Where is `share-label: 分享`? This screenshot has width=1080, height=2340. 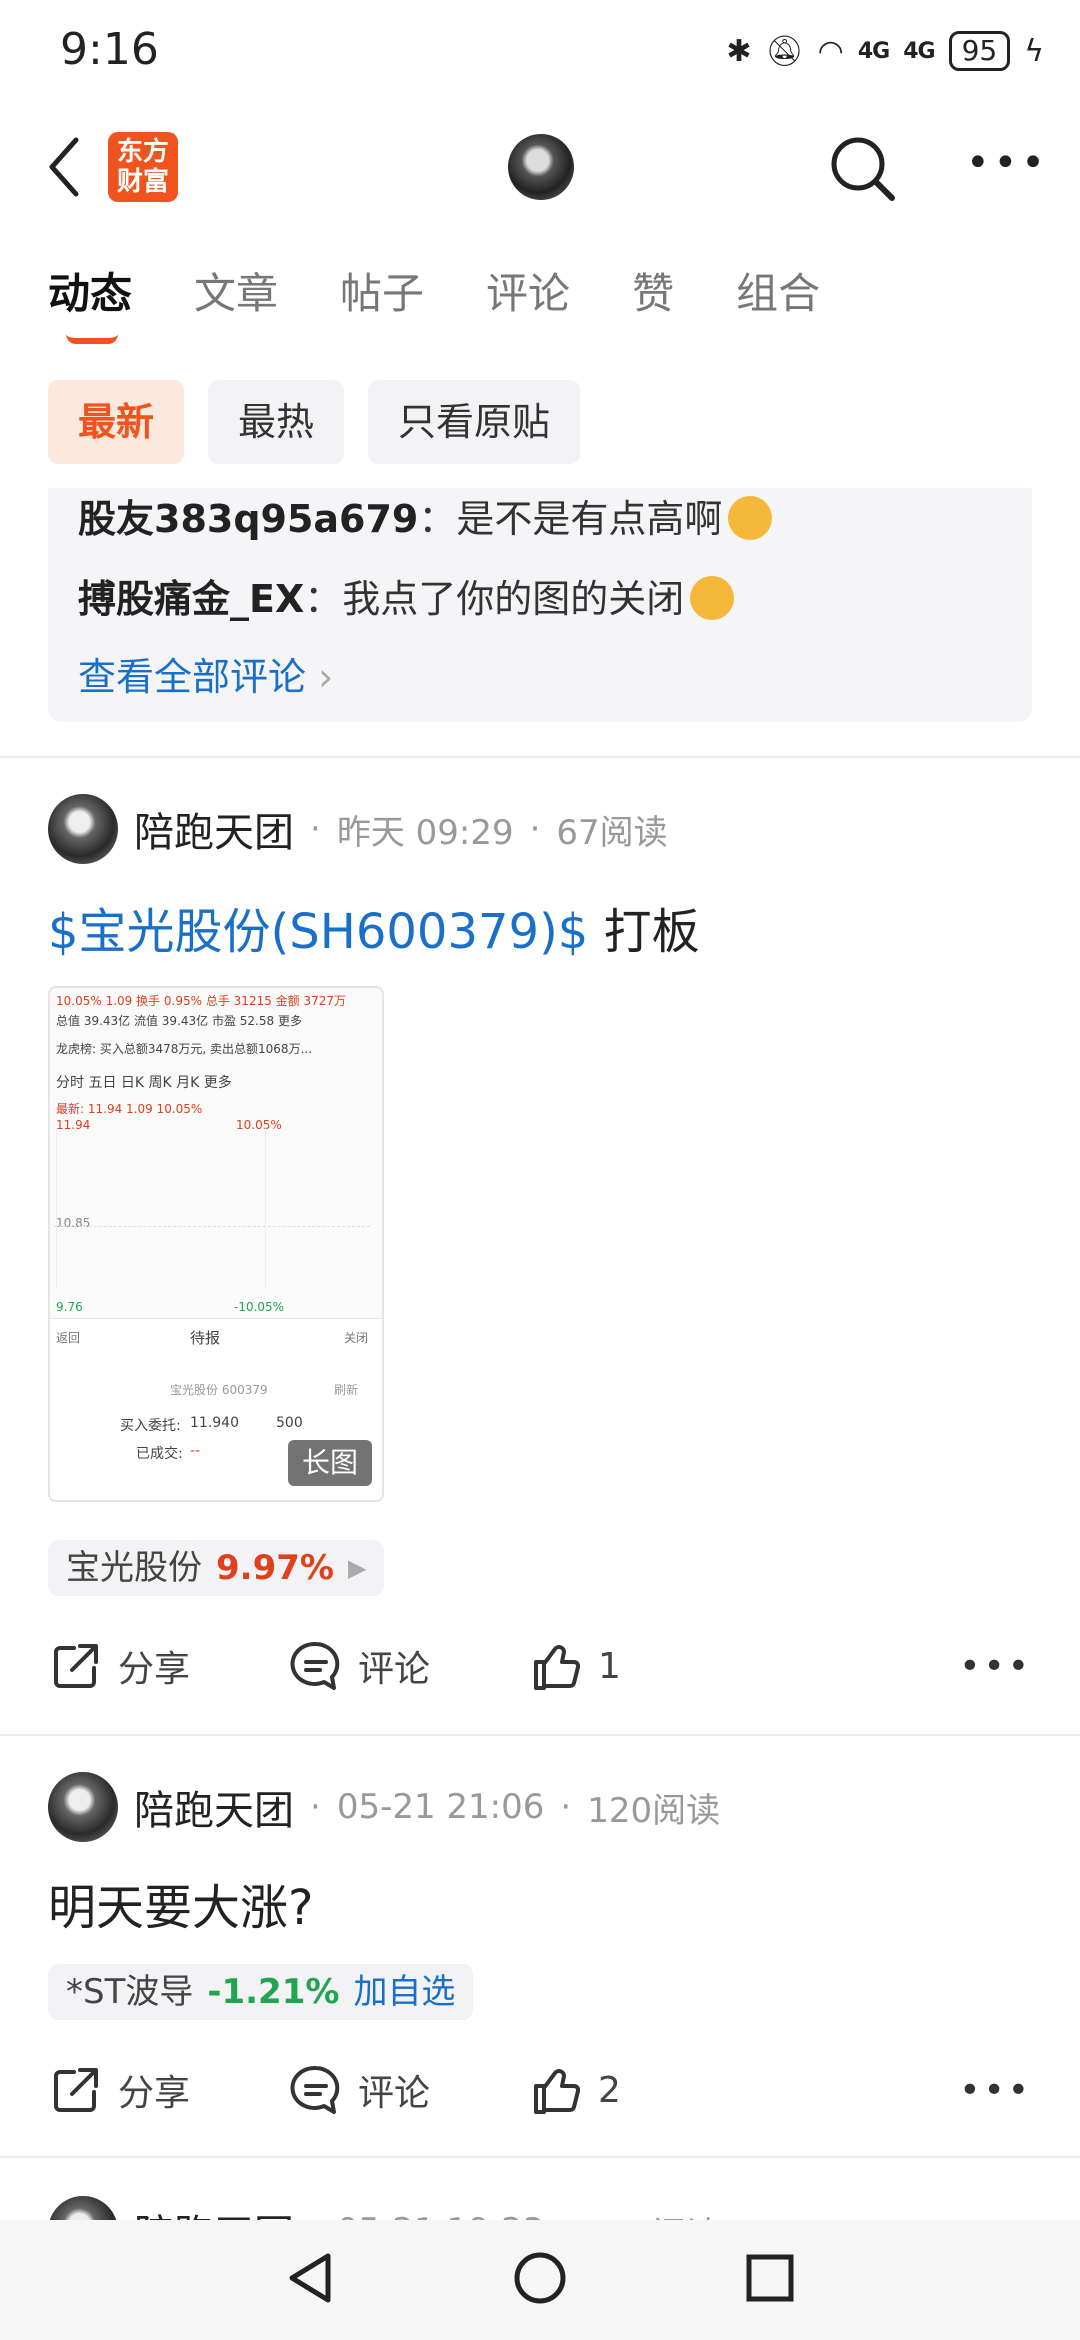 share-label: 分享 is located at coordinates (154, 1669).